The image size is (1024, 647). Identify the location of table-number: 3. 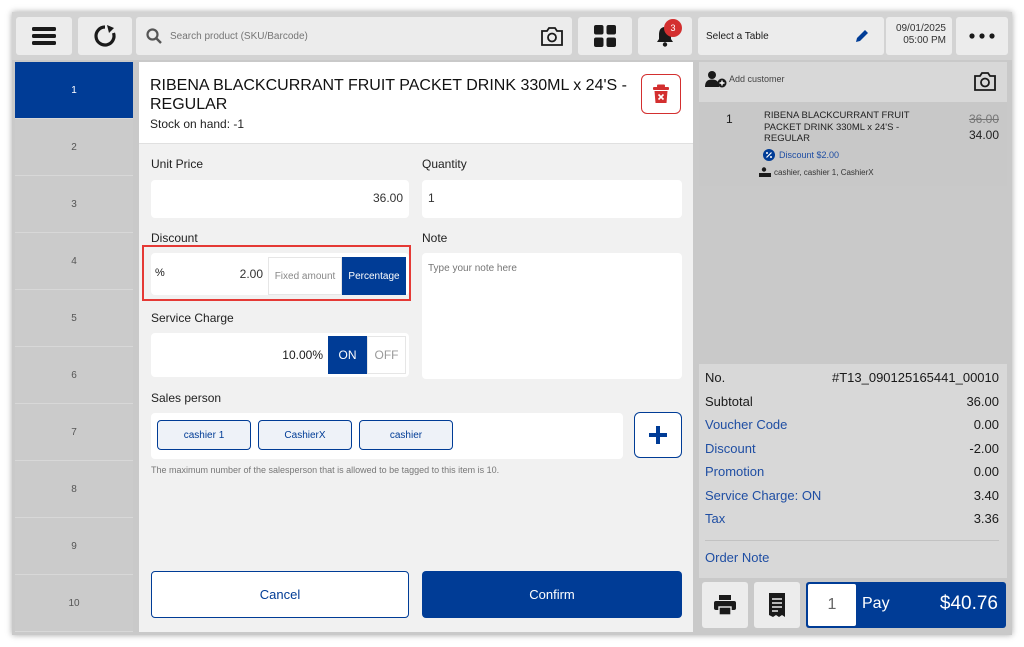
(74, 204).